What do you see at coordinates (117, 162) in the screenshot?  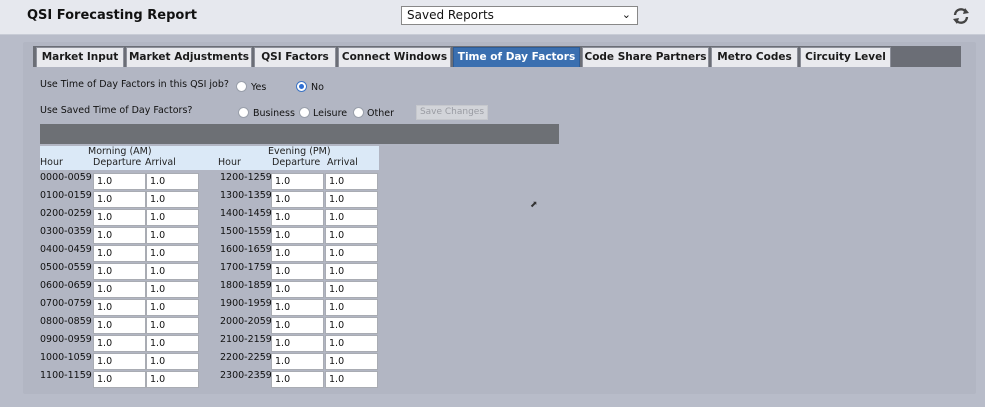 I see `am-departure-header: Departure` at bounding box center [117, 162].